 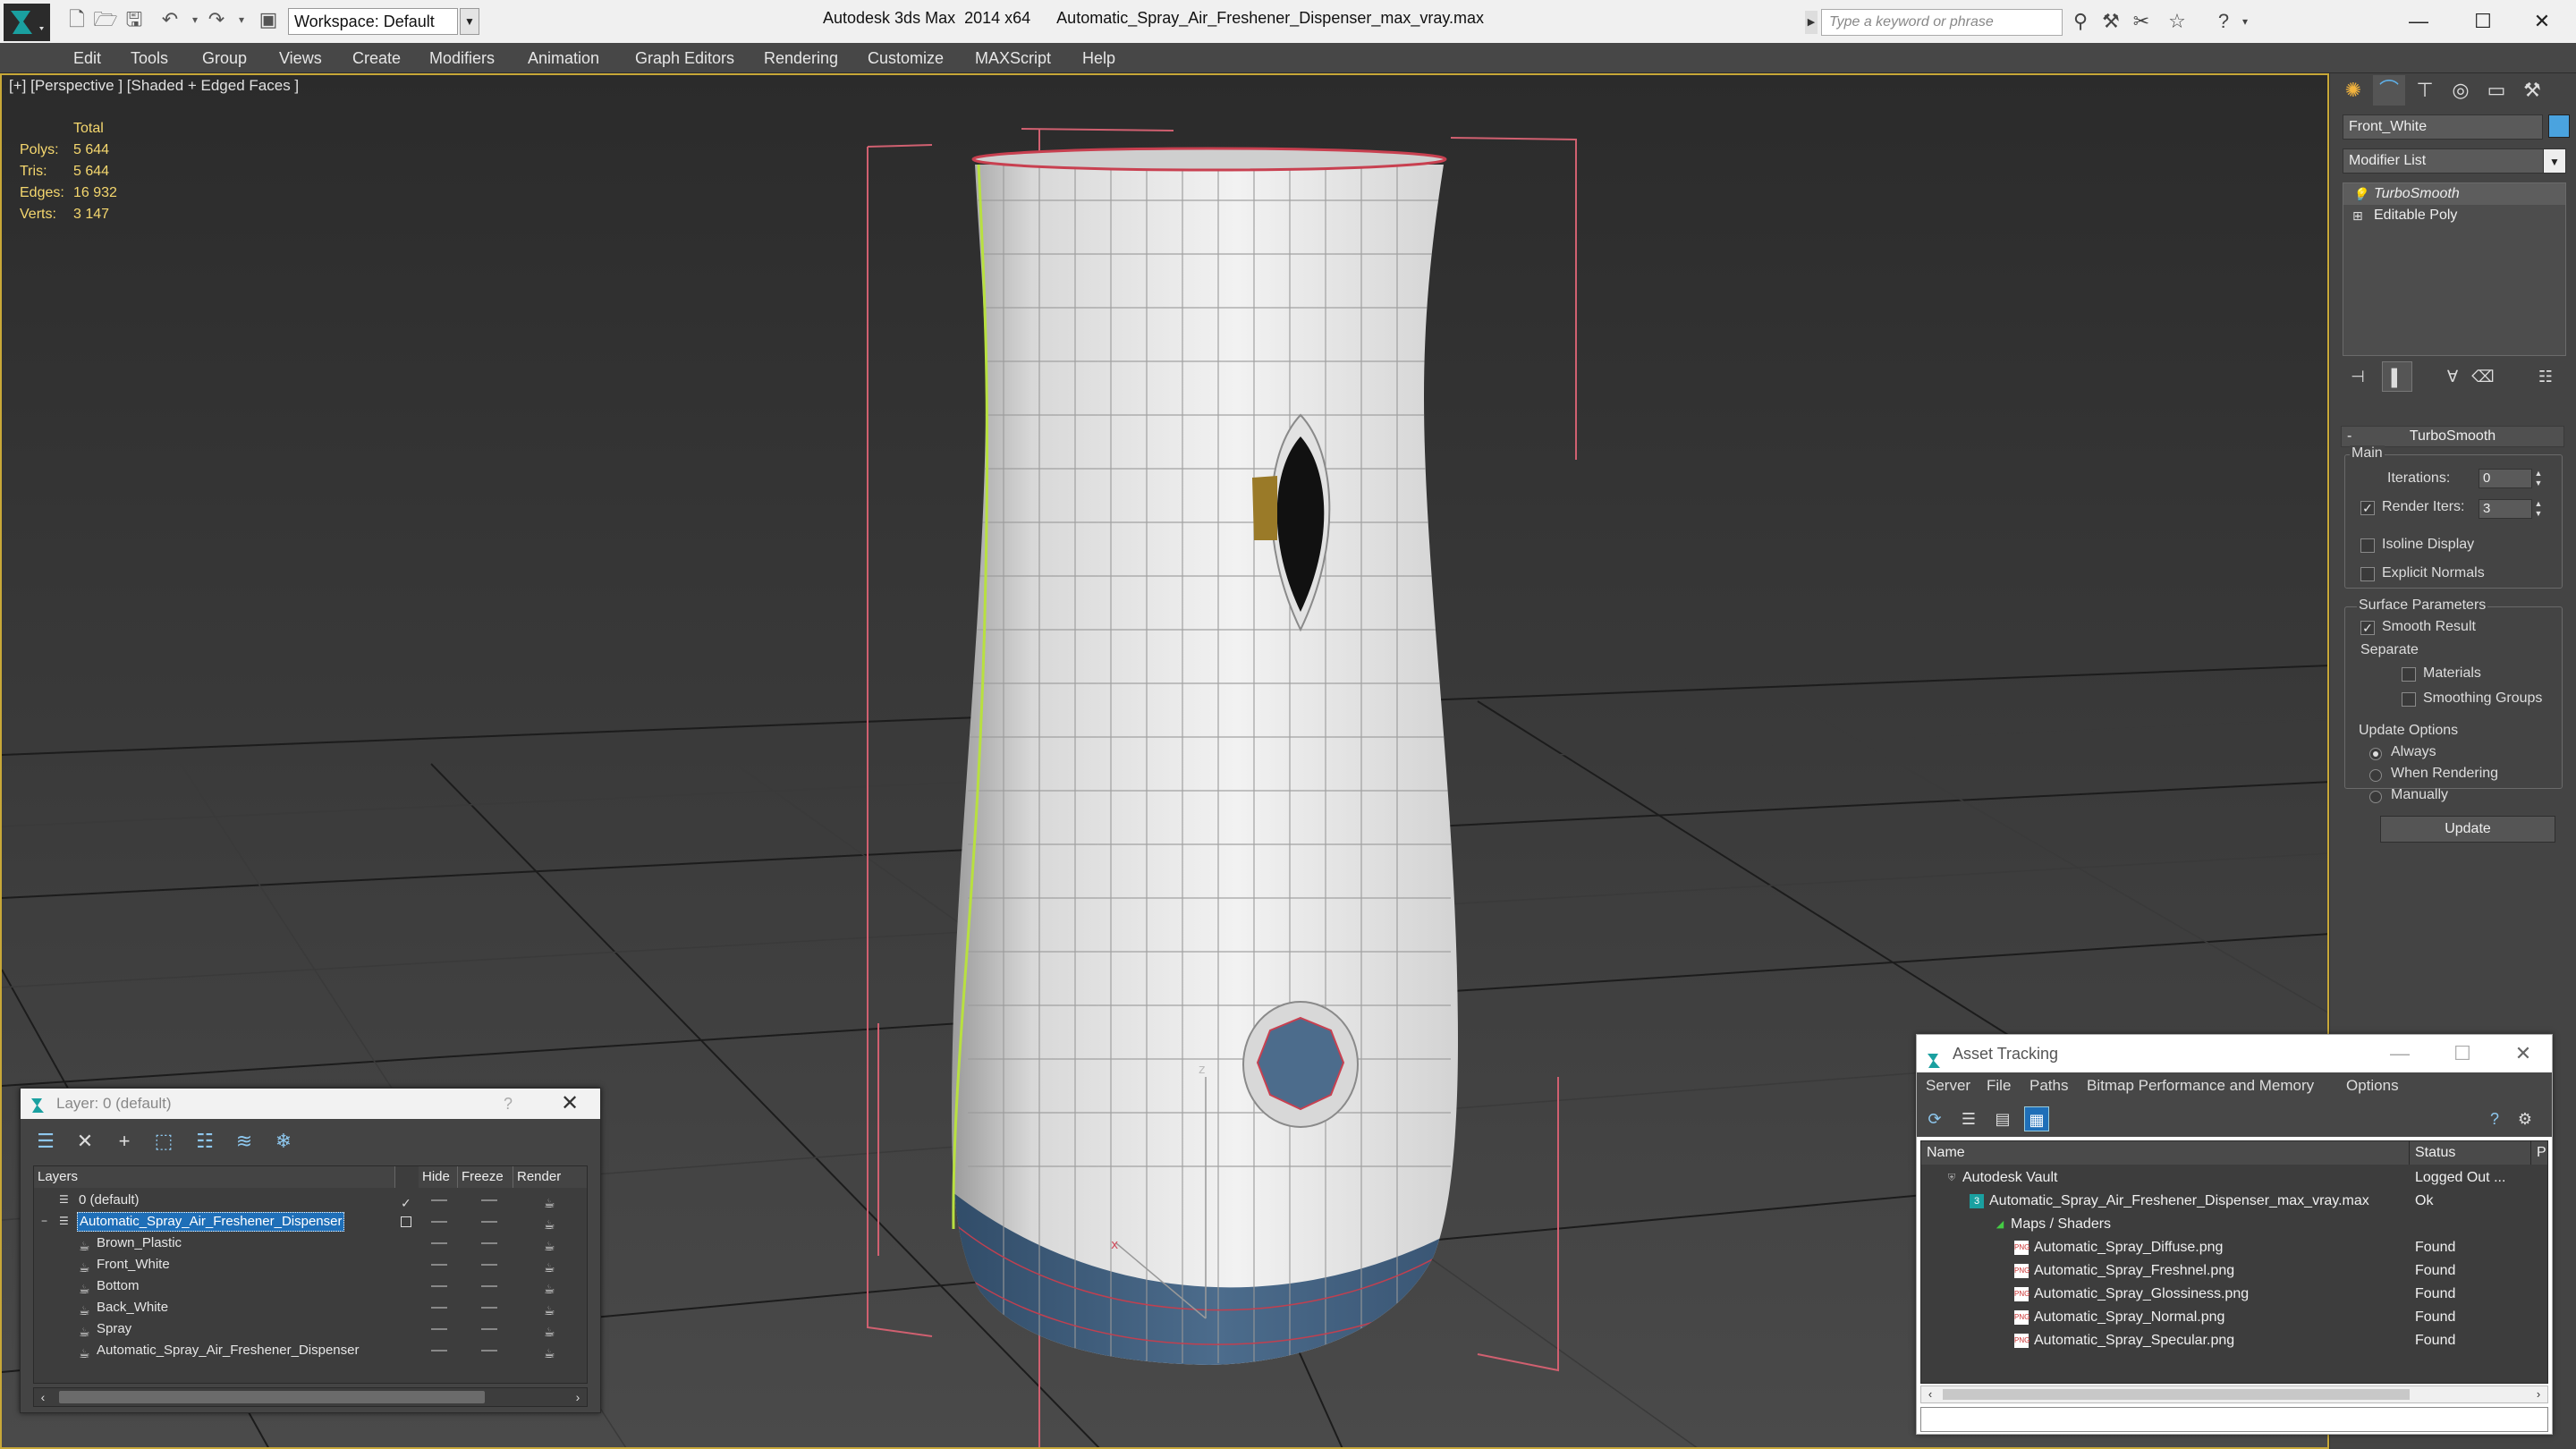 I want to click on expand-plus-icon: ⊞, so click(x=2357, y=215).